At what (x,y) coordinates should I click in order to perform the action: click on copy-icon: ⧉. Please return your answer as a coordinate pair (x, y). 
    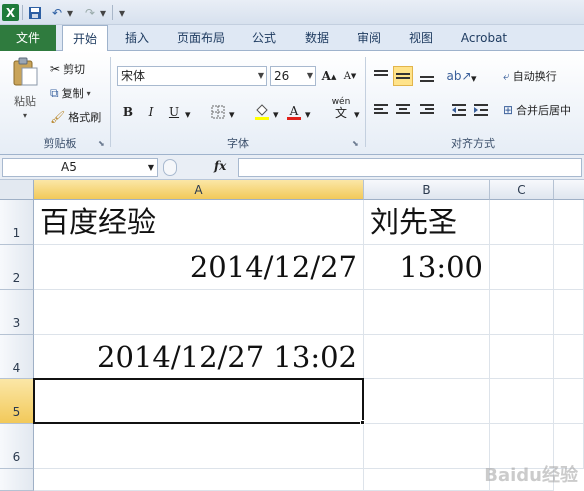
    Looking at the image, I should click on (54, 92).